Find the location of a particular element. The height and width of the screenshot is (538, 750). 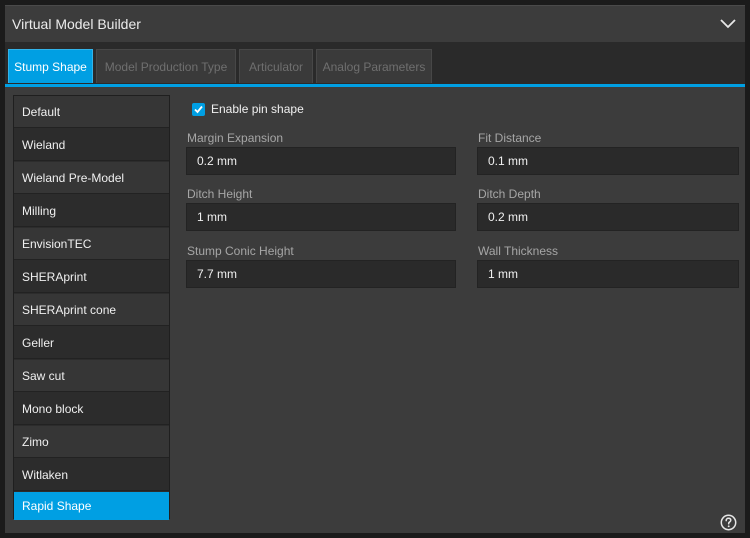

list-item-mono-block: Mono block is located at coordinates (91, 409).